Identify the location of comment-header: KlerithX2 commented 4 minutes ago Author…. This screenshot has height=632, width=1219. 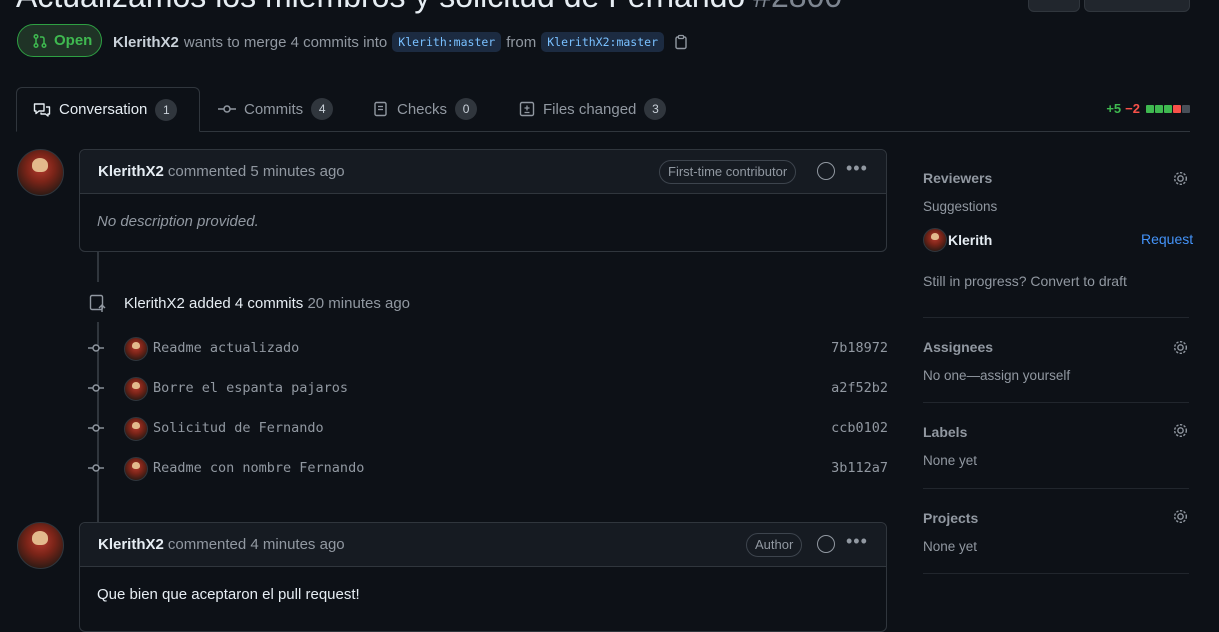
(483, 545).